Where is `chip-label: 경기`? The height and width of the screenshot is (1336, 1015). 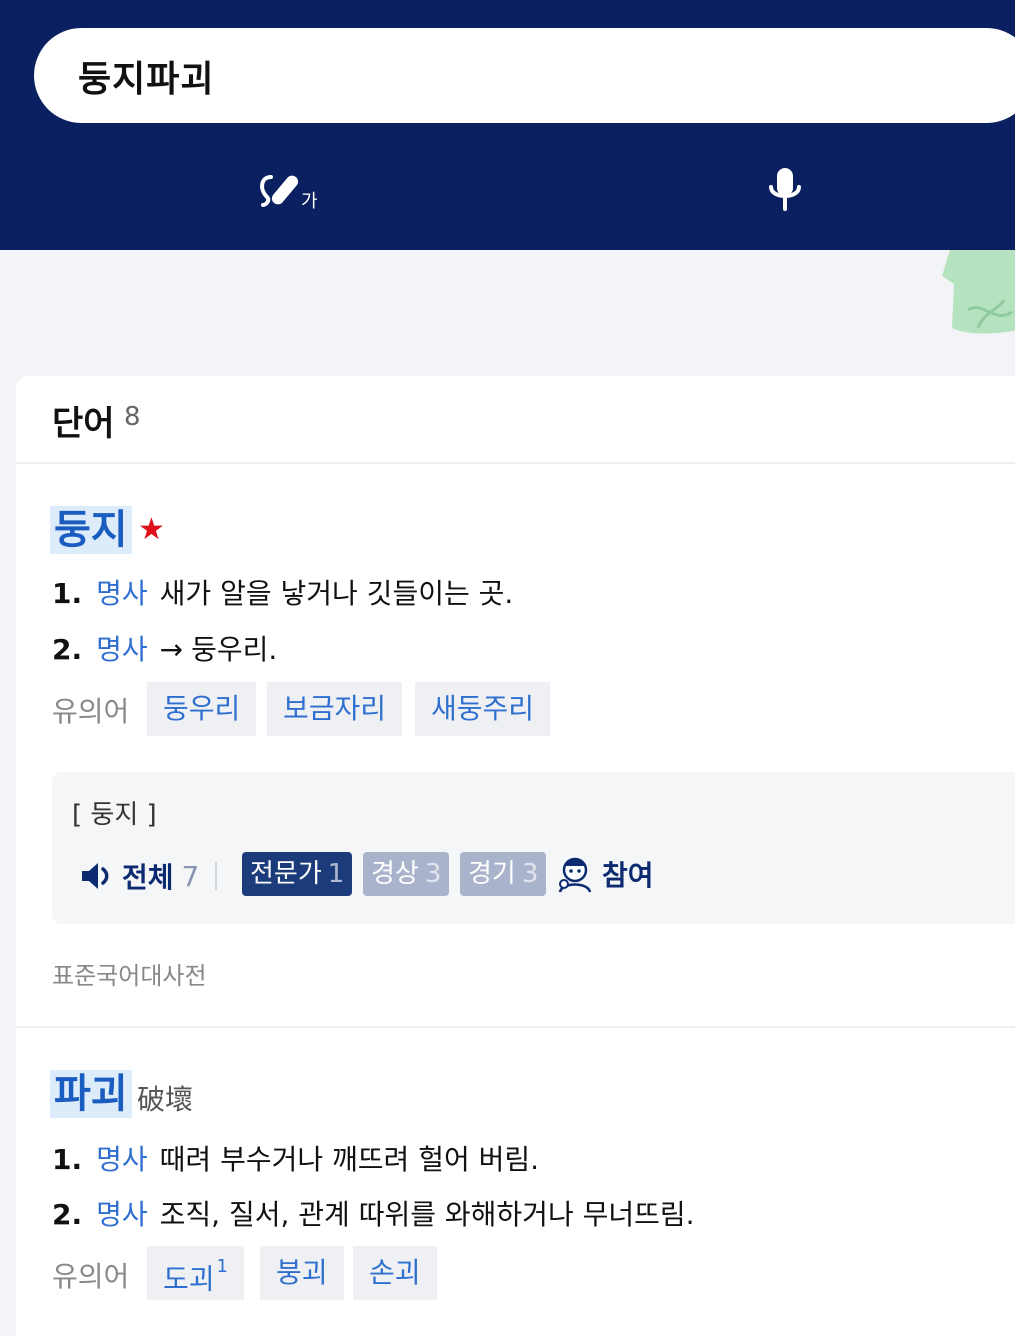
chip-label: 경기 is located at coordinates (492, 874).